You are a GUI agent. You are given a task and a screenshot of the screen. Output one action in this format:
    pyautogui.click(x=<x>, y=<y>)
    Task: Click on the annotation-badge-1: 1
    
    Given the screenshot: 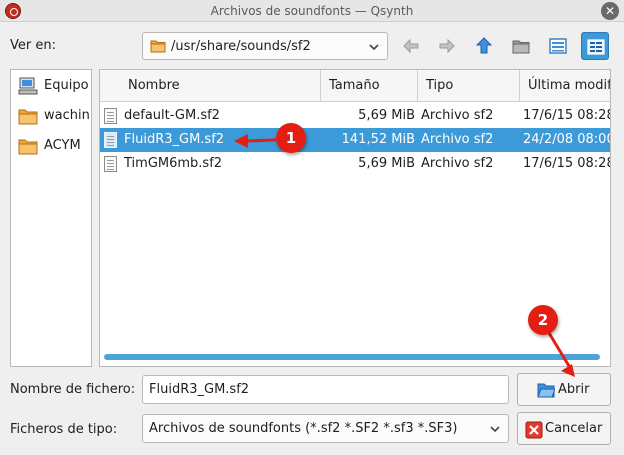 What is the action you would take?
    pyautogui.click(x=291, y=138)
    